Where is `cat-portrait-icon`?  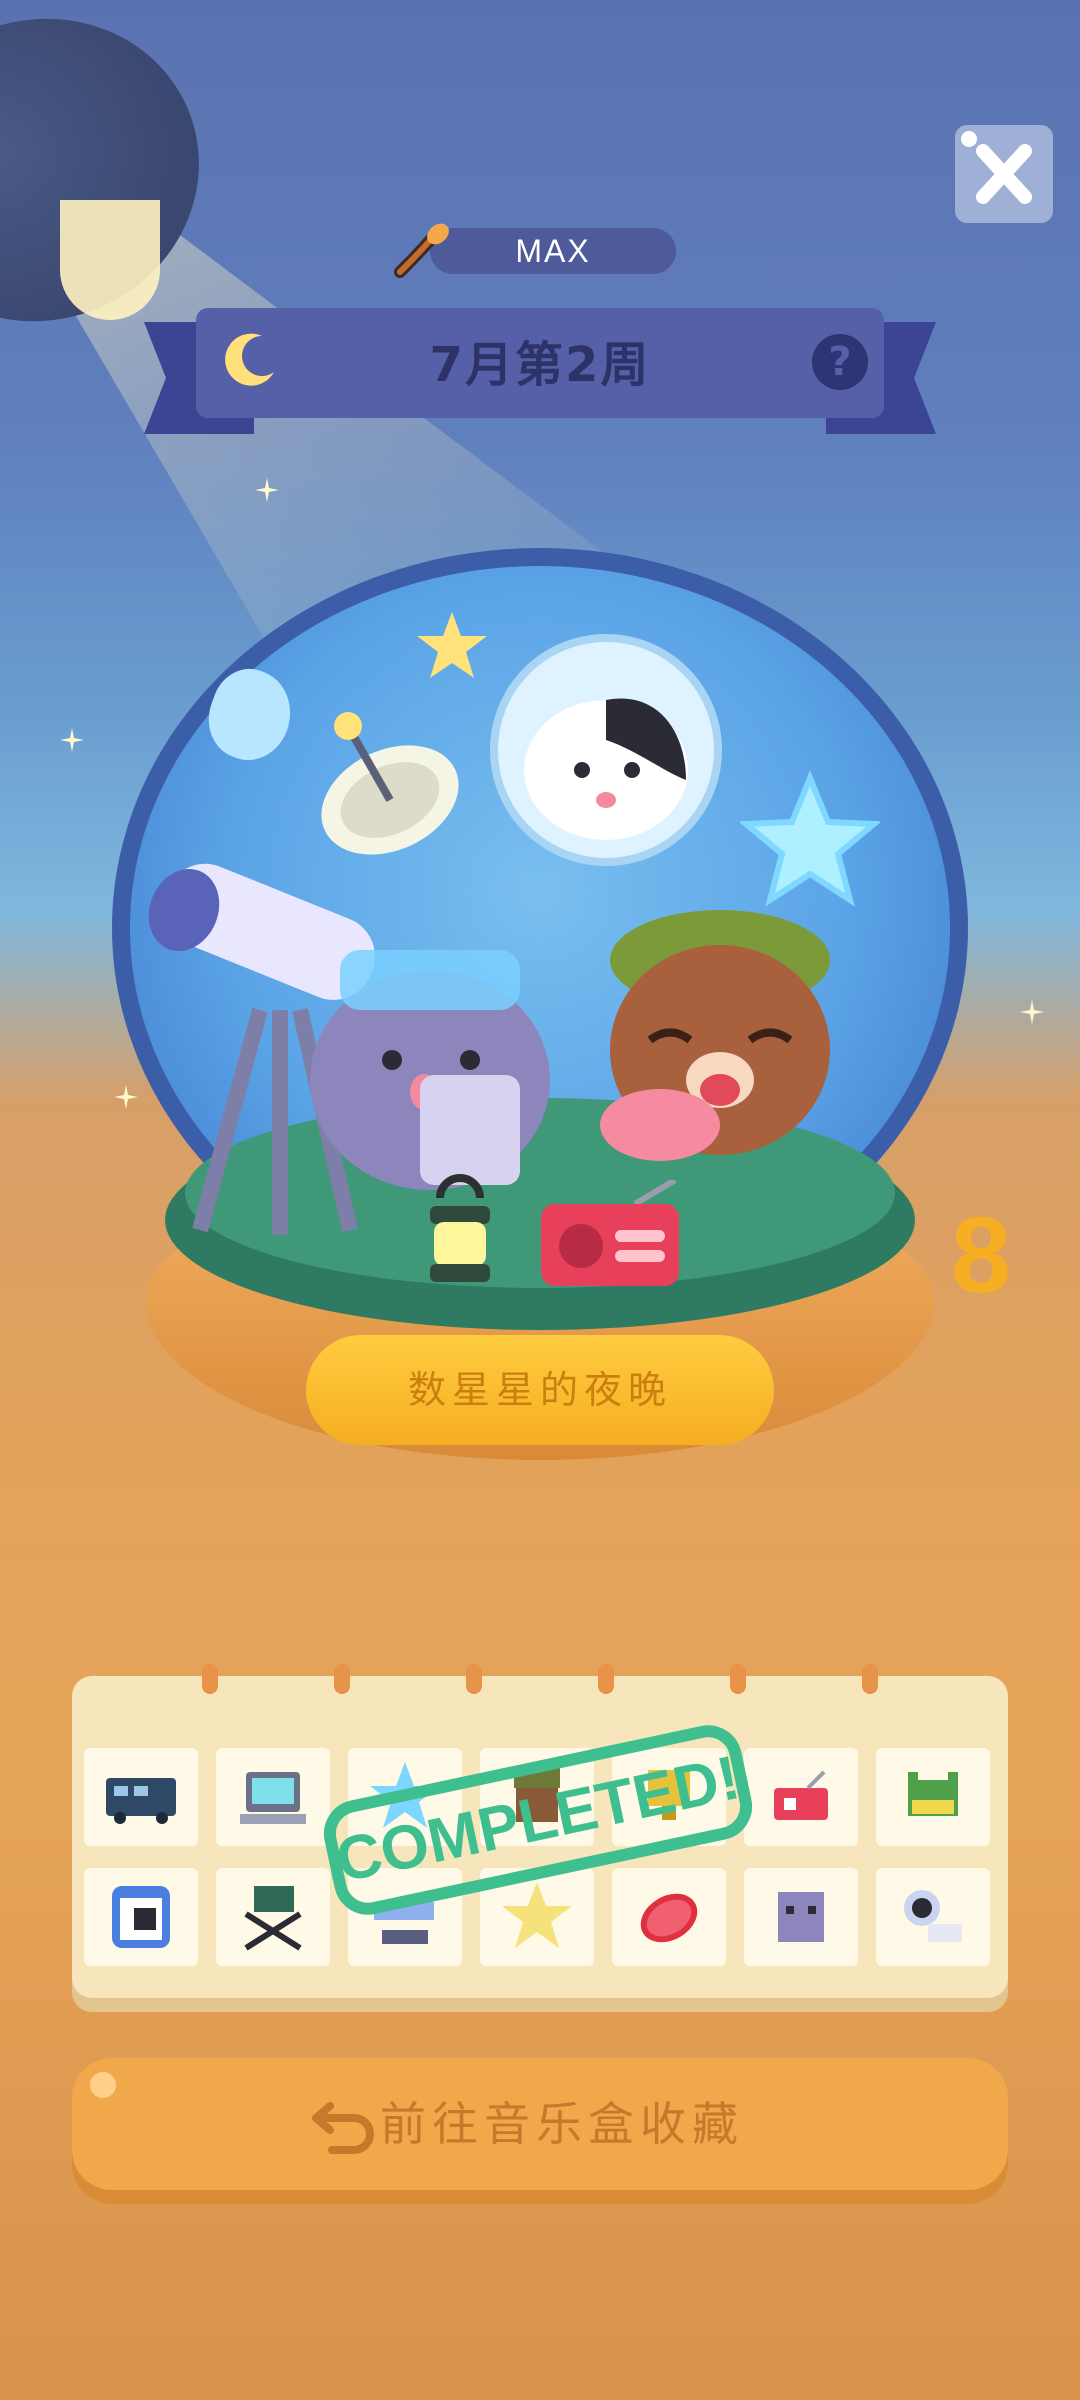 cat-portrait-icon is located at coordinates (141, 1917).